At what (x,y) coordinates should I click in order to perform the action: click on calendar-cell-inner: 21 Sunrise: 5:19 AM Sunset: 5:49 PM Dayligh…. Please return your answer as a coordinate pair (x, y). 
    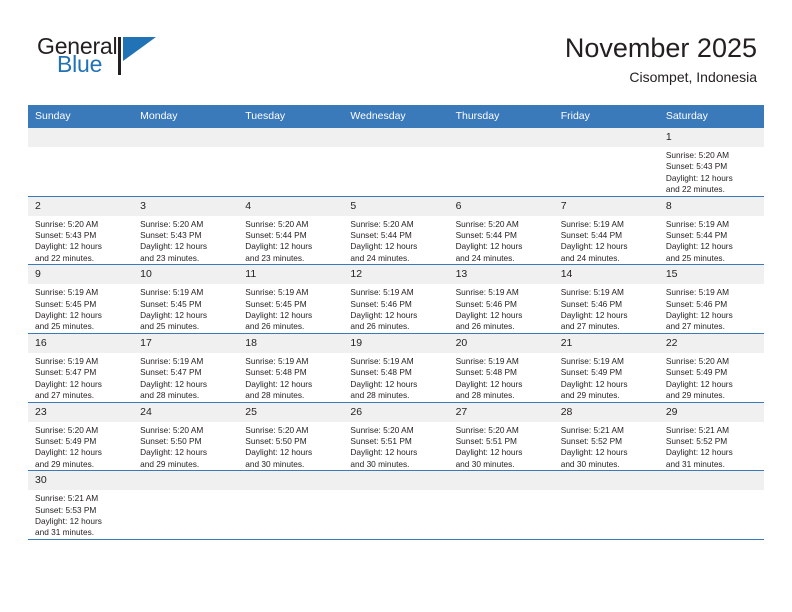
    Looking at the image, I should click on (606, 367).